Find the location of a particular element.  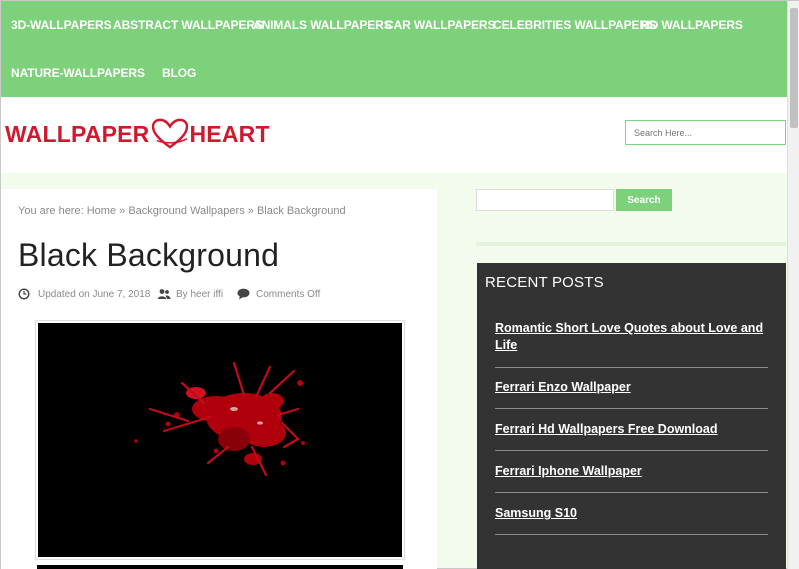

post-updated-meta: Updated on June 7, 2018 is located at coordinates (84, 294).